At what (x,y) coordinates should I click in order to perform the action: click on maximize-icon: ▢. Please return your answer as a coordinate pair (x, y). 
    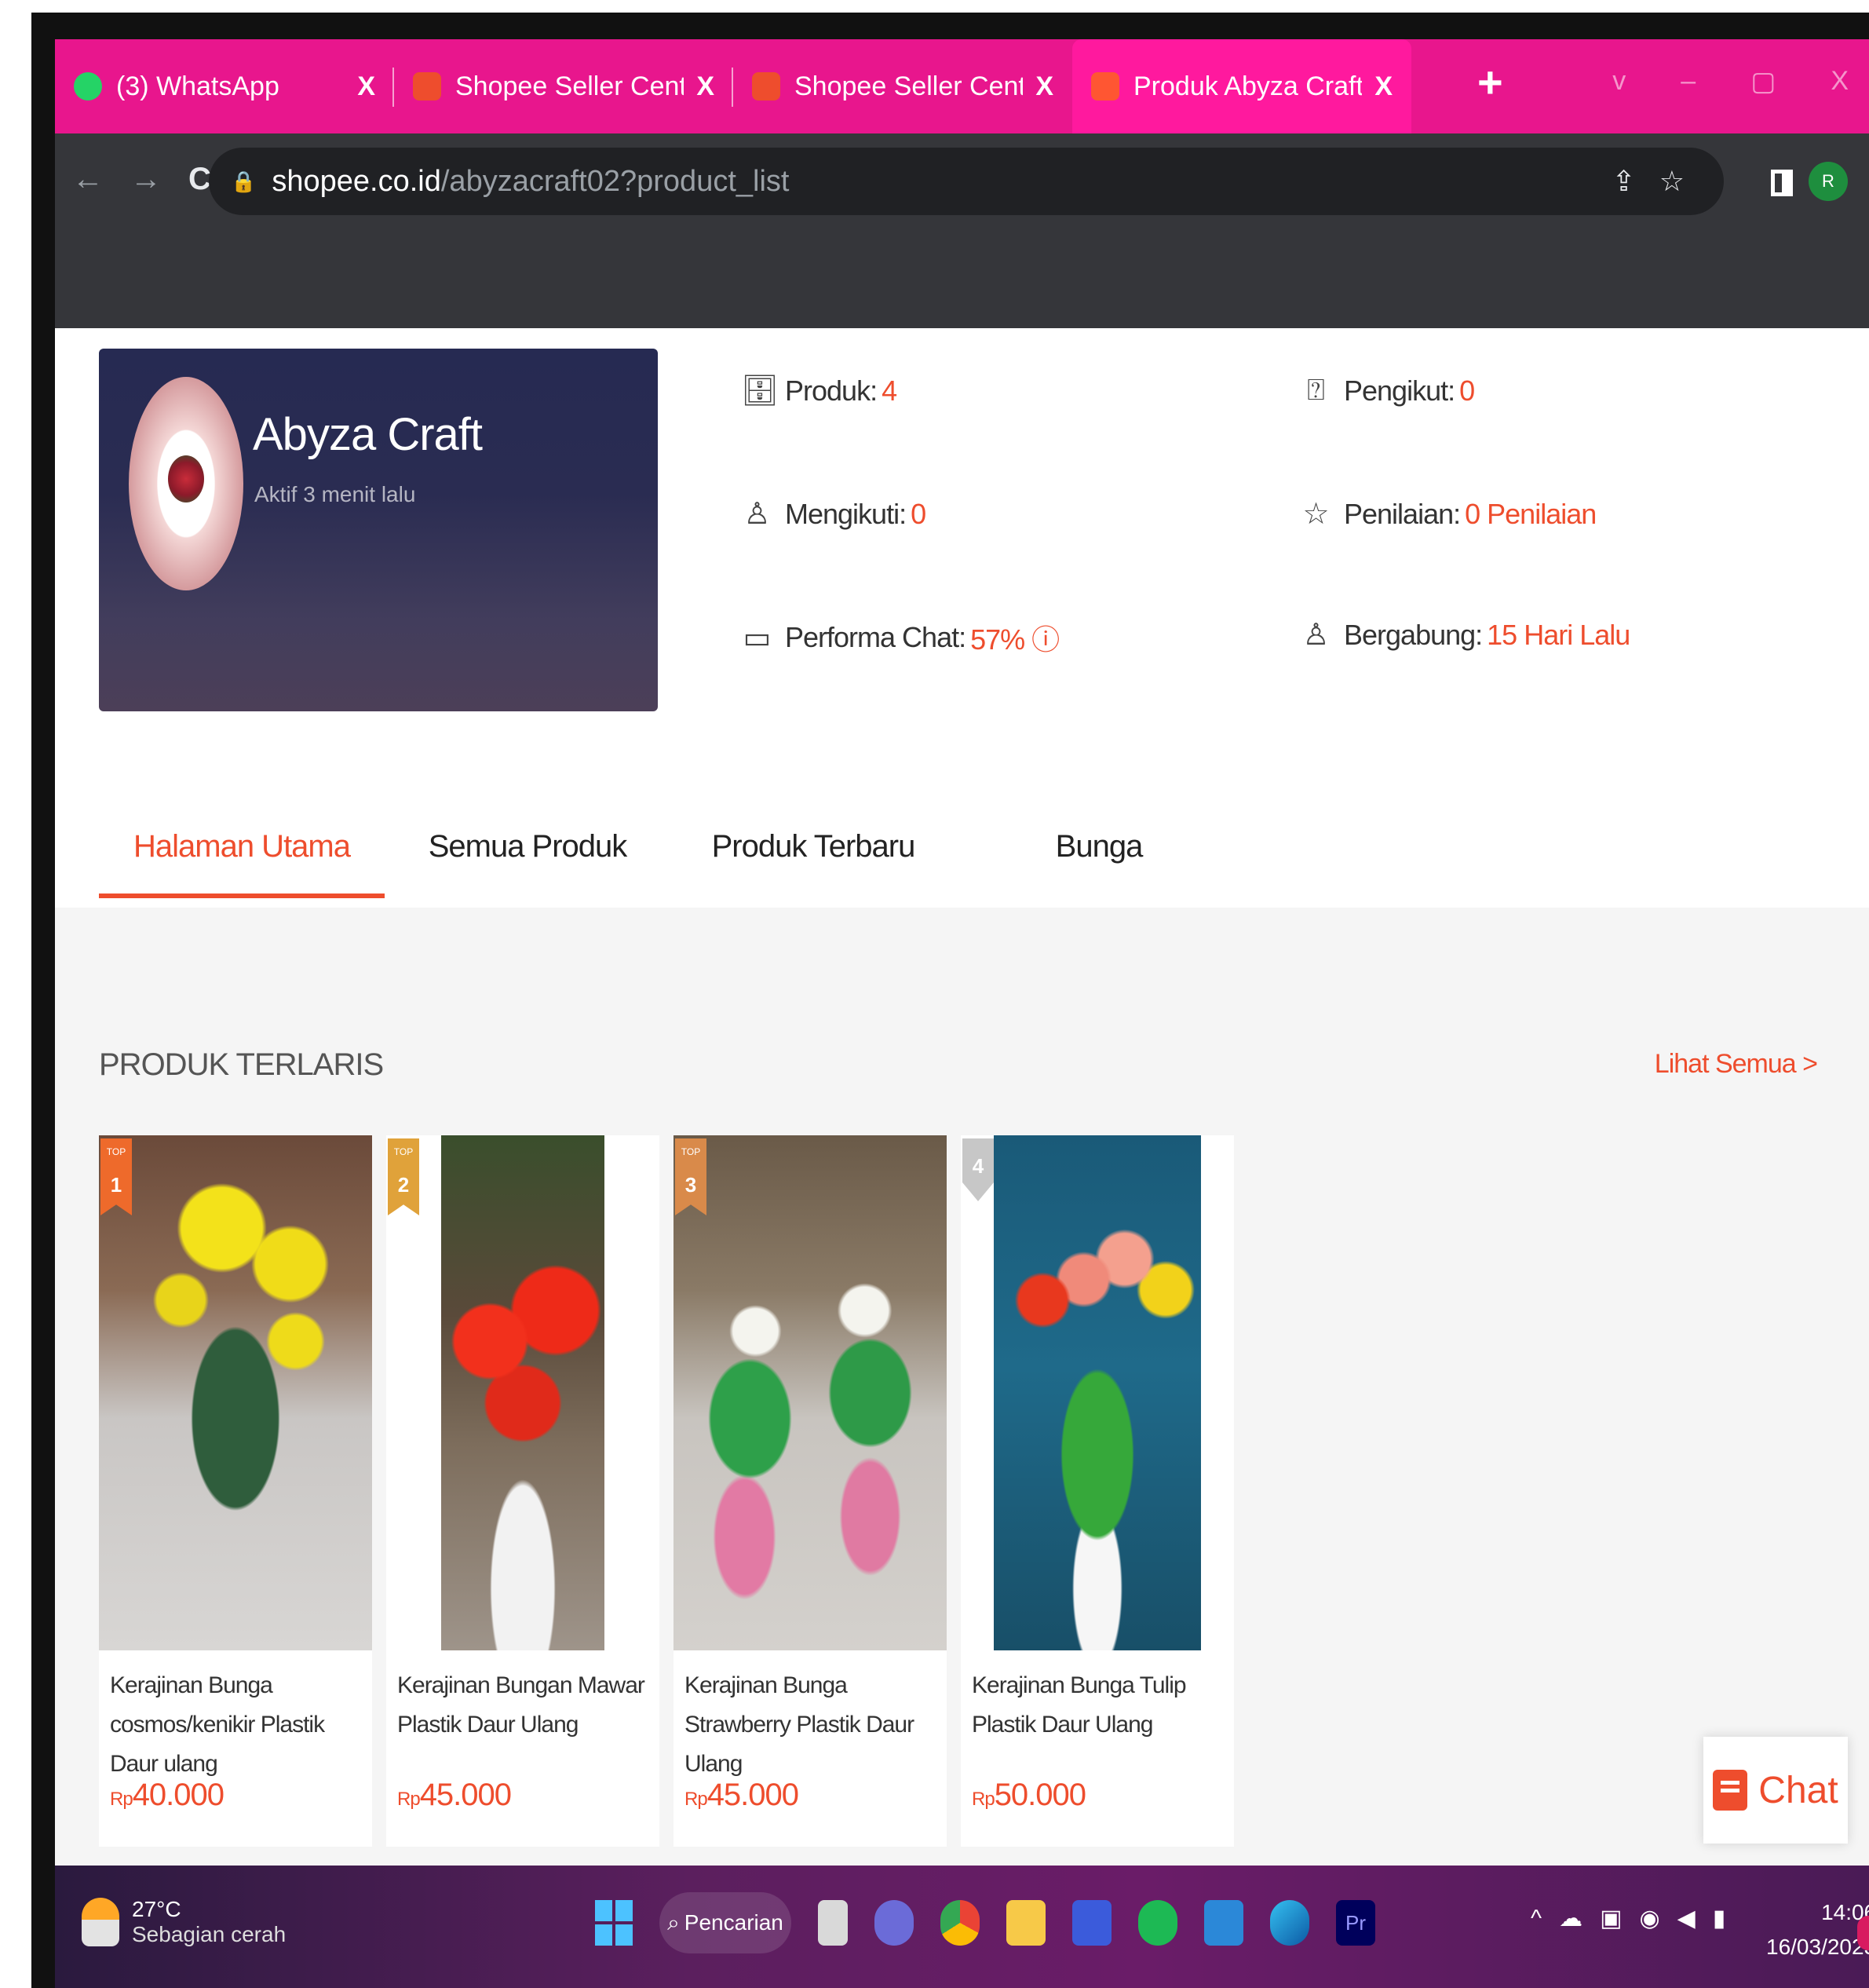
    Looking at the image, I should click on (1763, 81).